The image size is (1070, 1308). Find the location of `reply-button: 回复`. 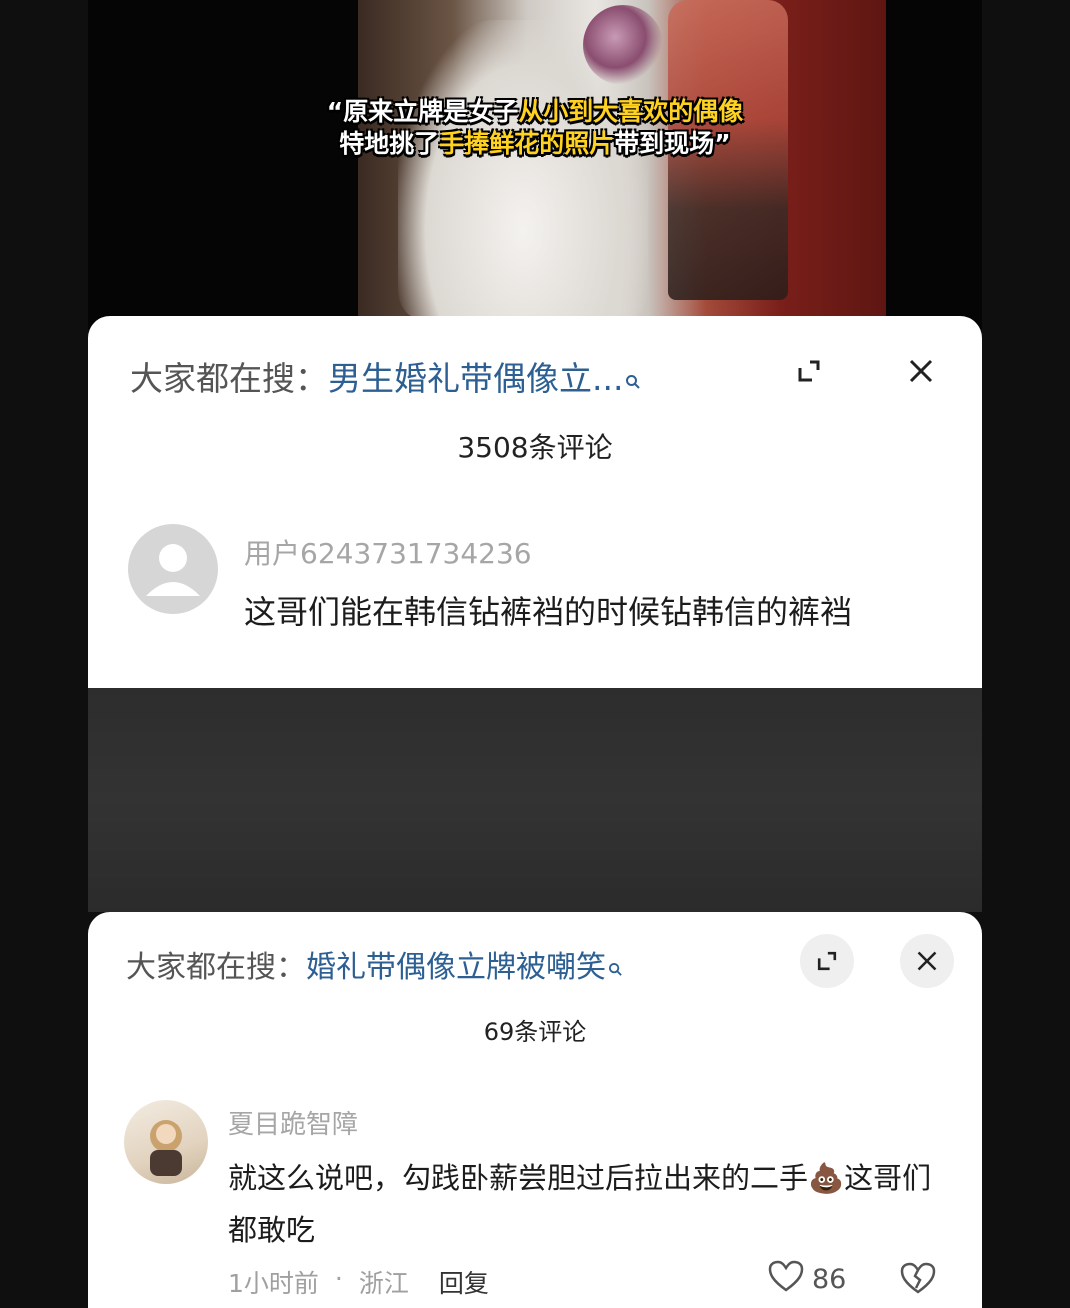

reply-button: 回复 is located at coordinates (464, 1282).